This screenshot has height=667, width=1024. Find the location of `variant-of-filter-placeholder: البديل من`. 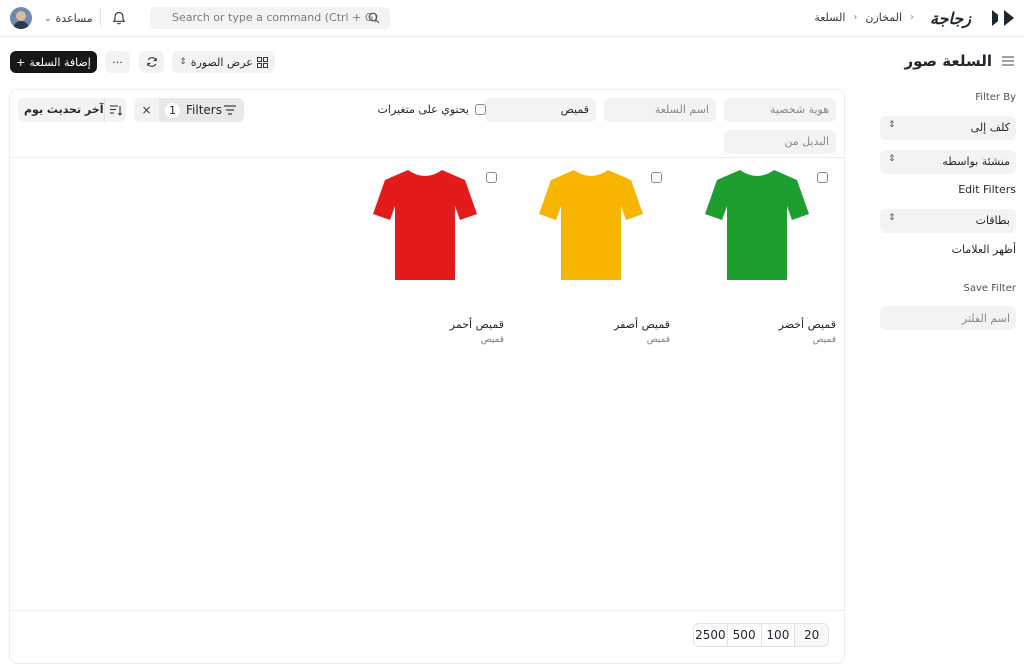

variant-of-filter-placeholder: البديل من is located at coordinates (806, 141).